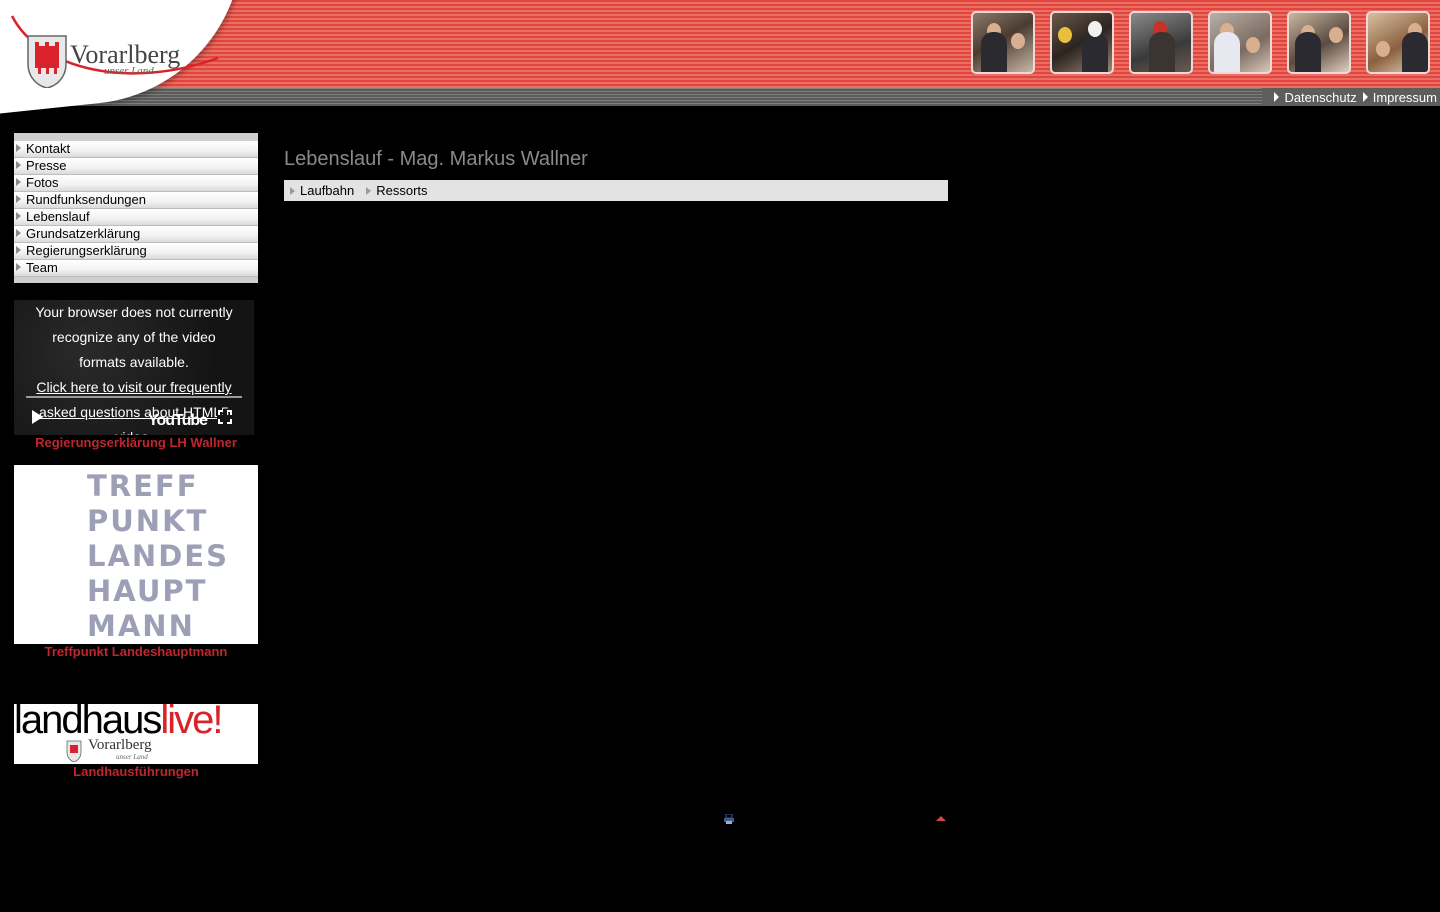 This screenshot has width=1440, height=912. What do you see at coordinates (86, 250) in the screenshot?
I see `nav-item-label: Regierungserklärung` at bounding box center [86, 250].